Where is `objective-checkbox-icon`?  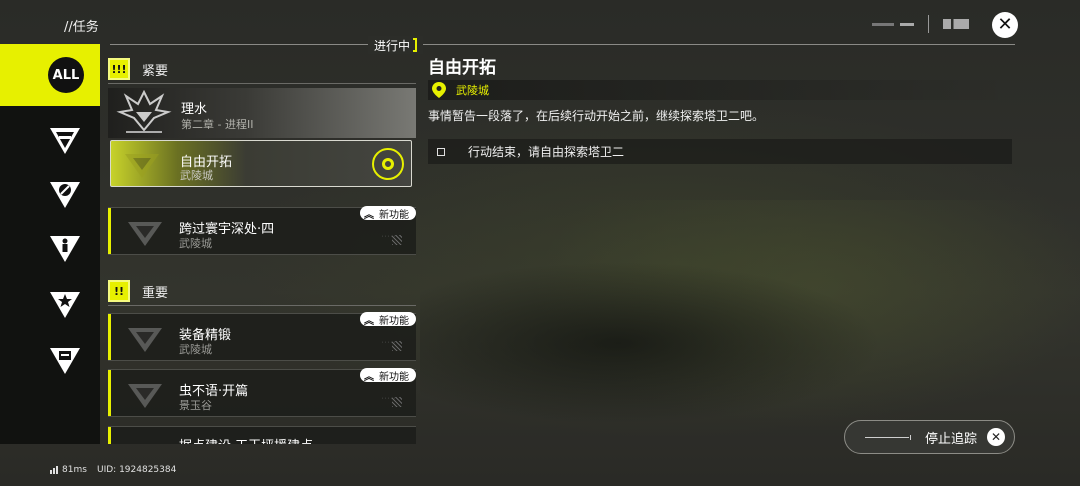
objective-checkbox-icon is located at coordinates (441, 151).